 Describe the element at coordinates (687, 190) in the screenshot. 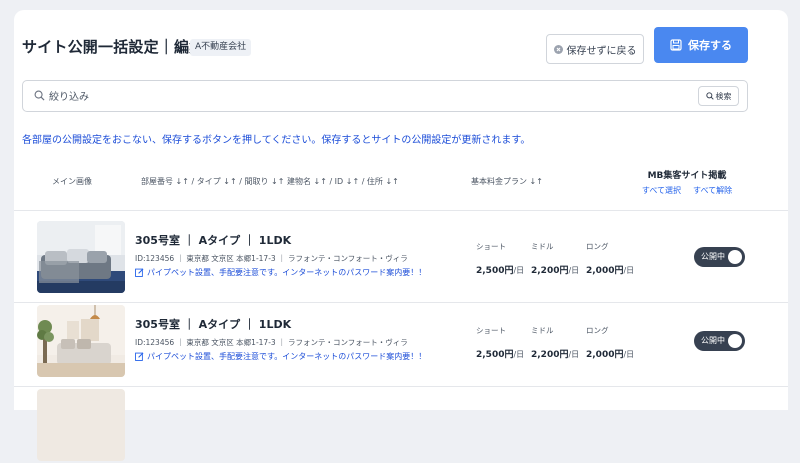

I see `bulk-select-links: すべて選択 すべて解除` at that location.